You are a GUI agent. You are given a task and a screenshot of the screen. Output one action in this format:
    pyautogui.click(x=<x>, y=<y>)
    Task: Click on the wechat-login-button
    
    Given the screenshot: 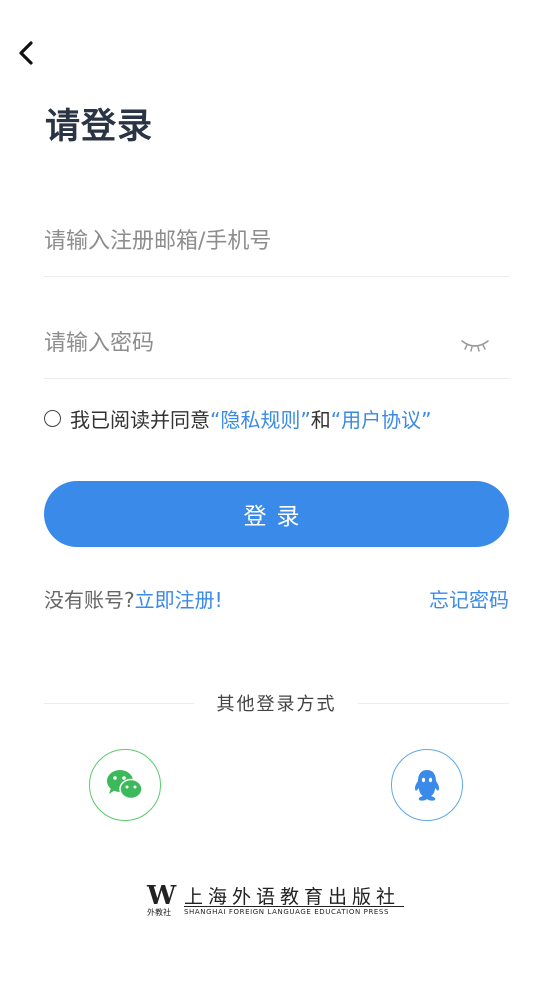 What is the action you would take?
    pyautogui.click(x=125, y=785)
    